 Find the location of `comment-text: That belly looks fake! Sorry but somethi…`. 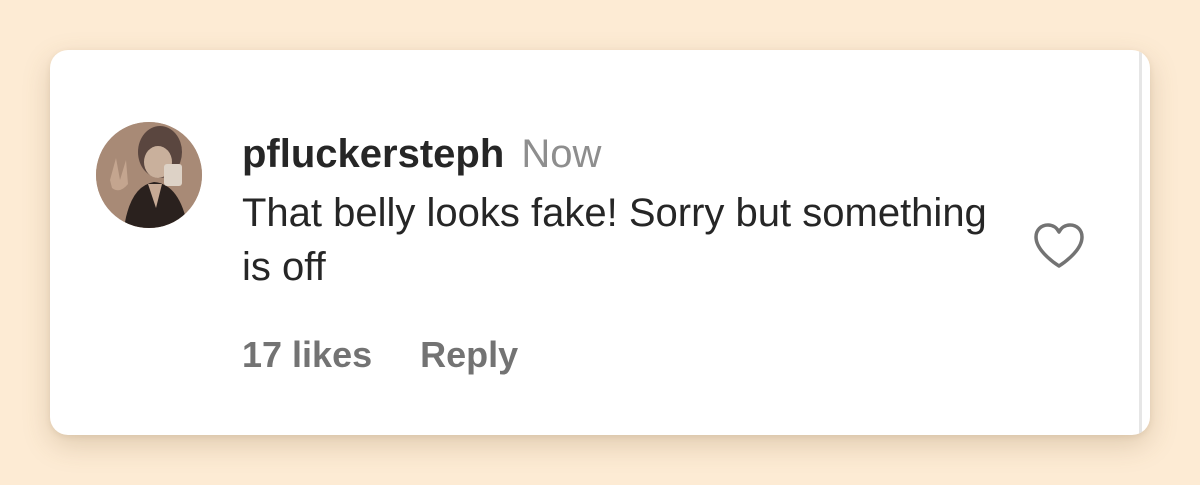

comment-text: That belly looks fake! Sorry but somethi… is located at coordinates (614, 240).